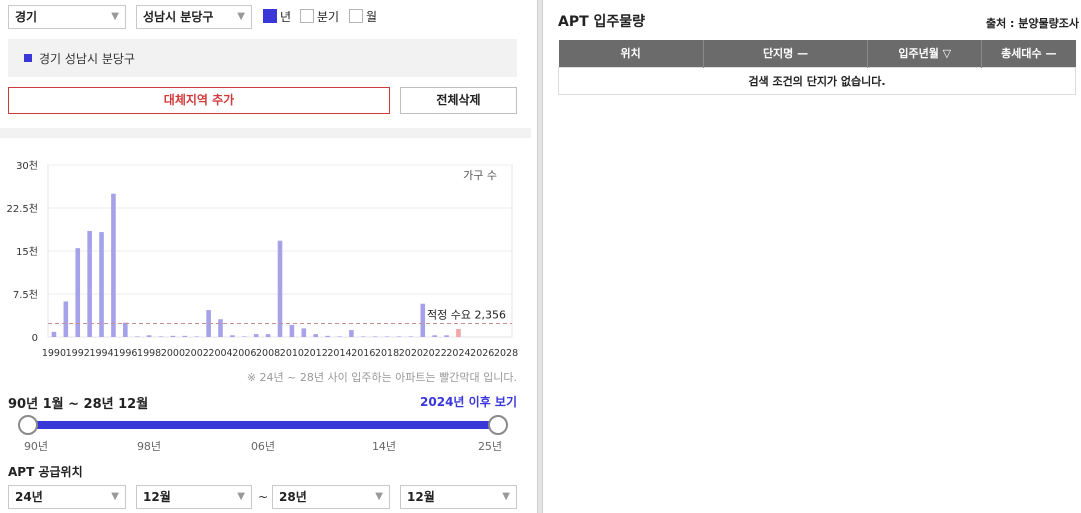 Image resolution: width=1081 pixels, height=513 pixels. Describe the element at coordinates (137, 336) in the screenshot. I see `bar-1997` at that location.